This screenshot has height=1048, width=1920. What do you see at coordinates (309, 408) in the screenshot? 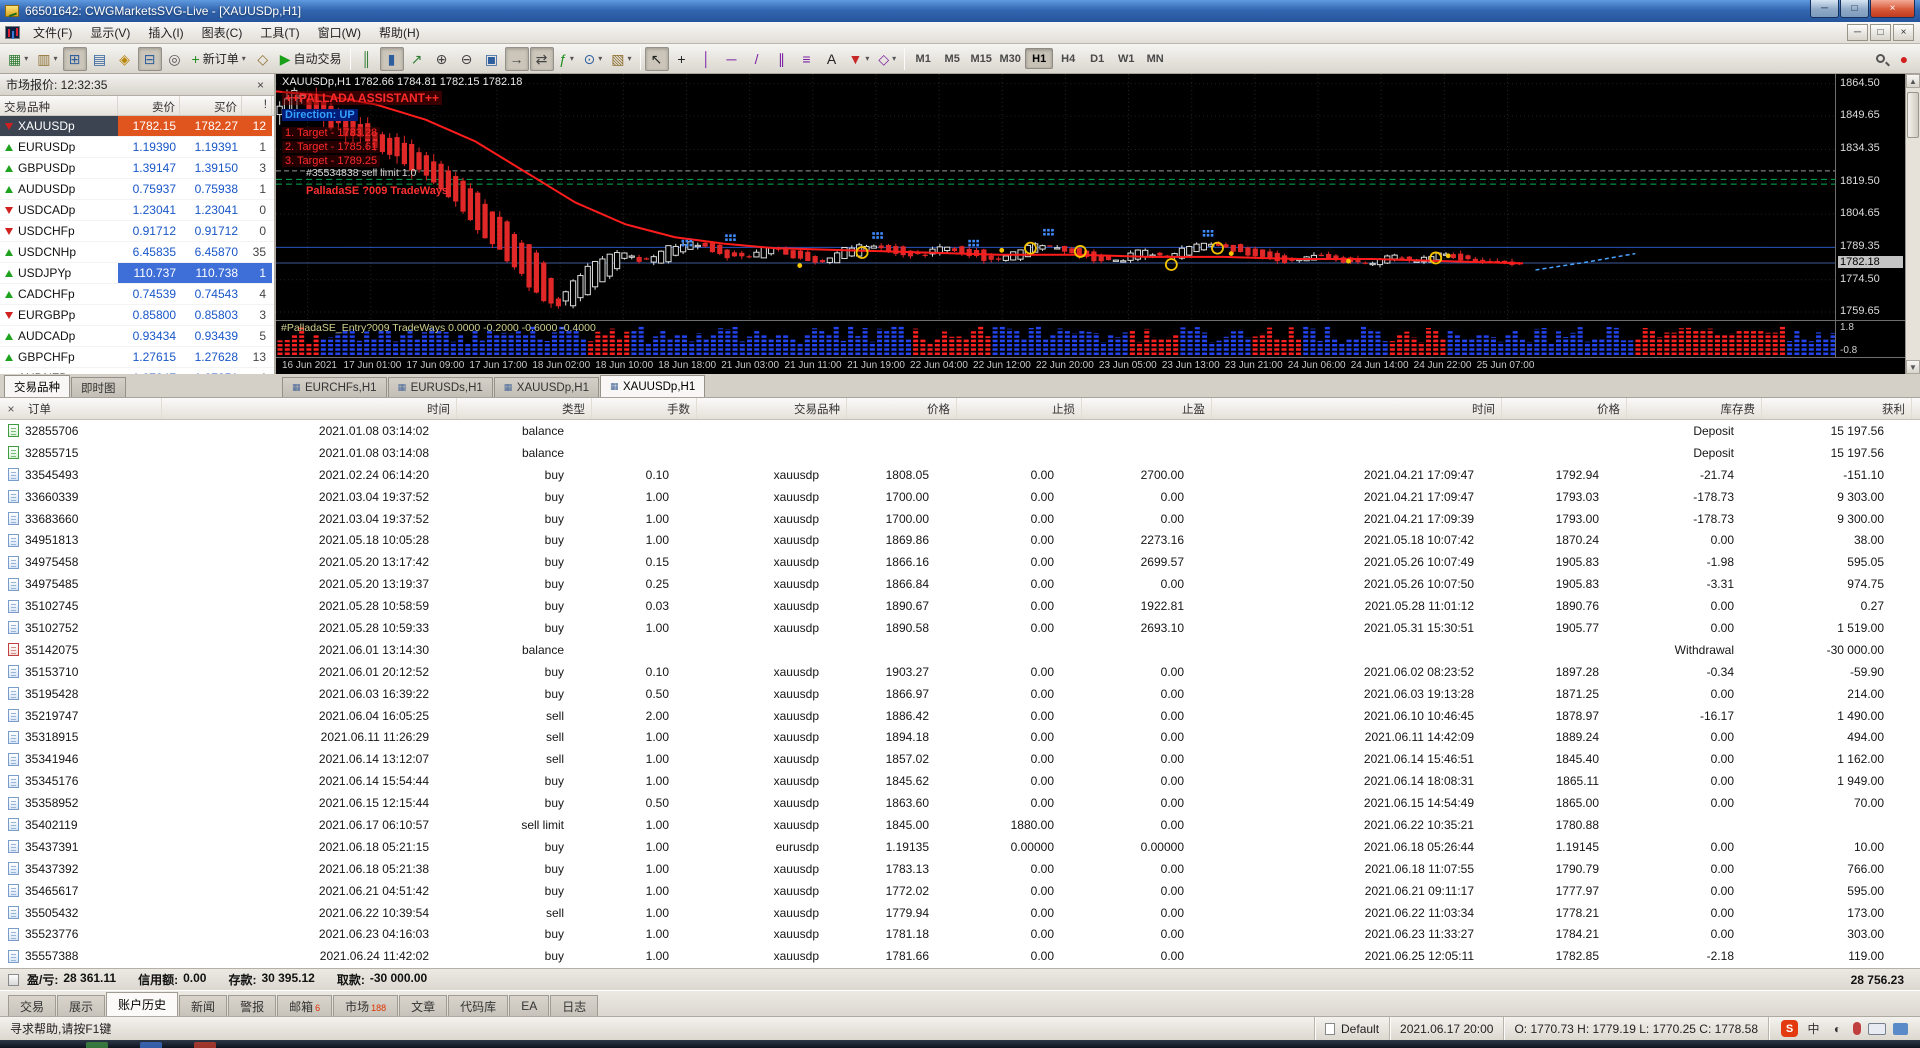
I see `history-column-1: 时间` at bounding box center [309, 408].